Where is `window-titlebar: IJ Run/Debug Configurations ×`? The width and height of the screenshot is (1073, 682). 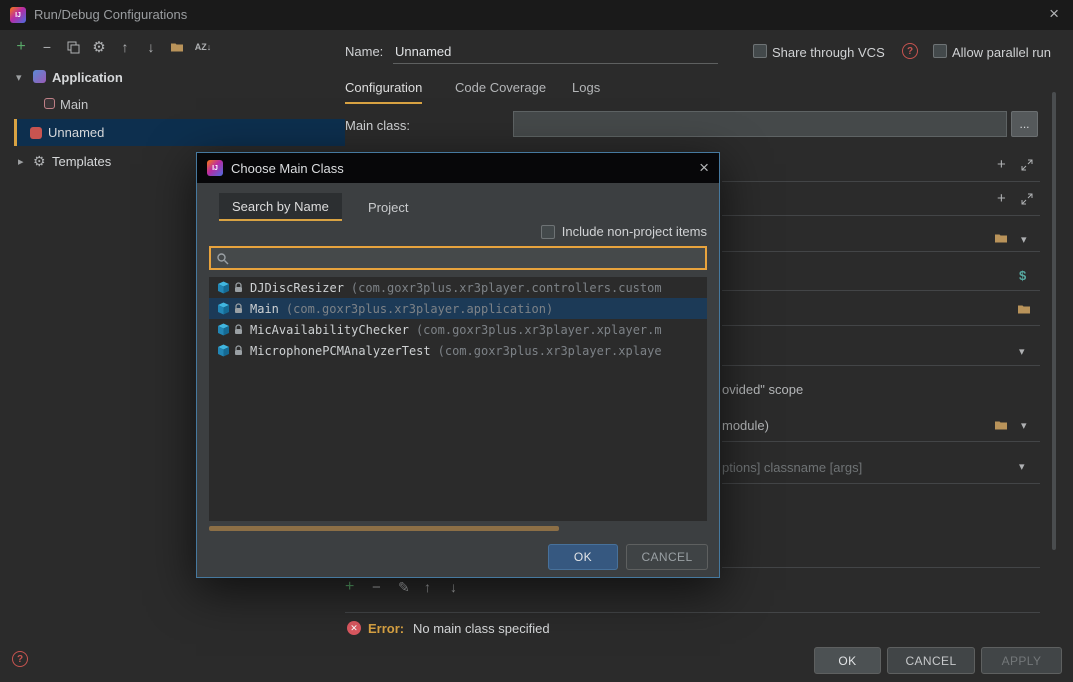 window-titlebar: IJ Run/Debug Configurations × is located at coordinates (536, 15).